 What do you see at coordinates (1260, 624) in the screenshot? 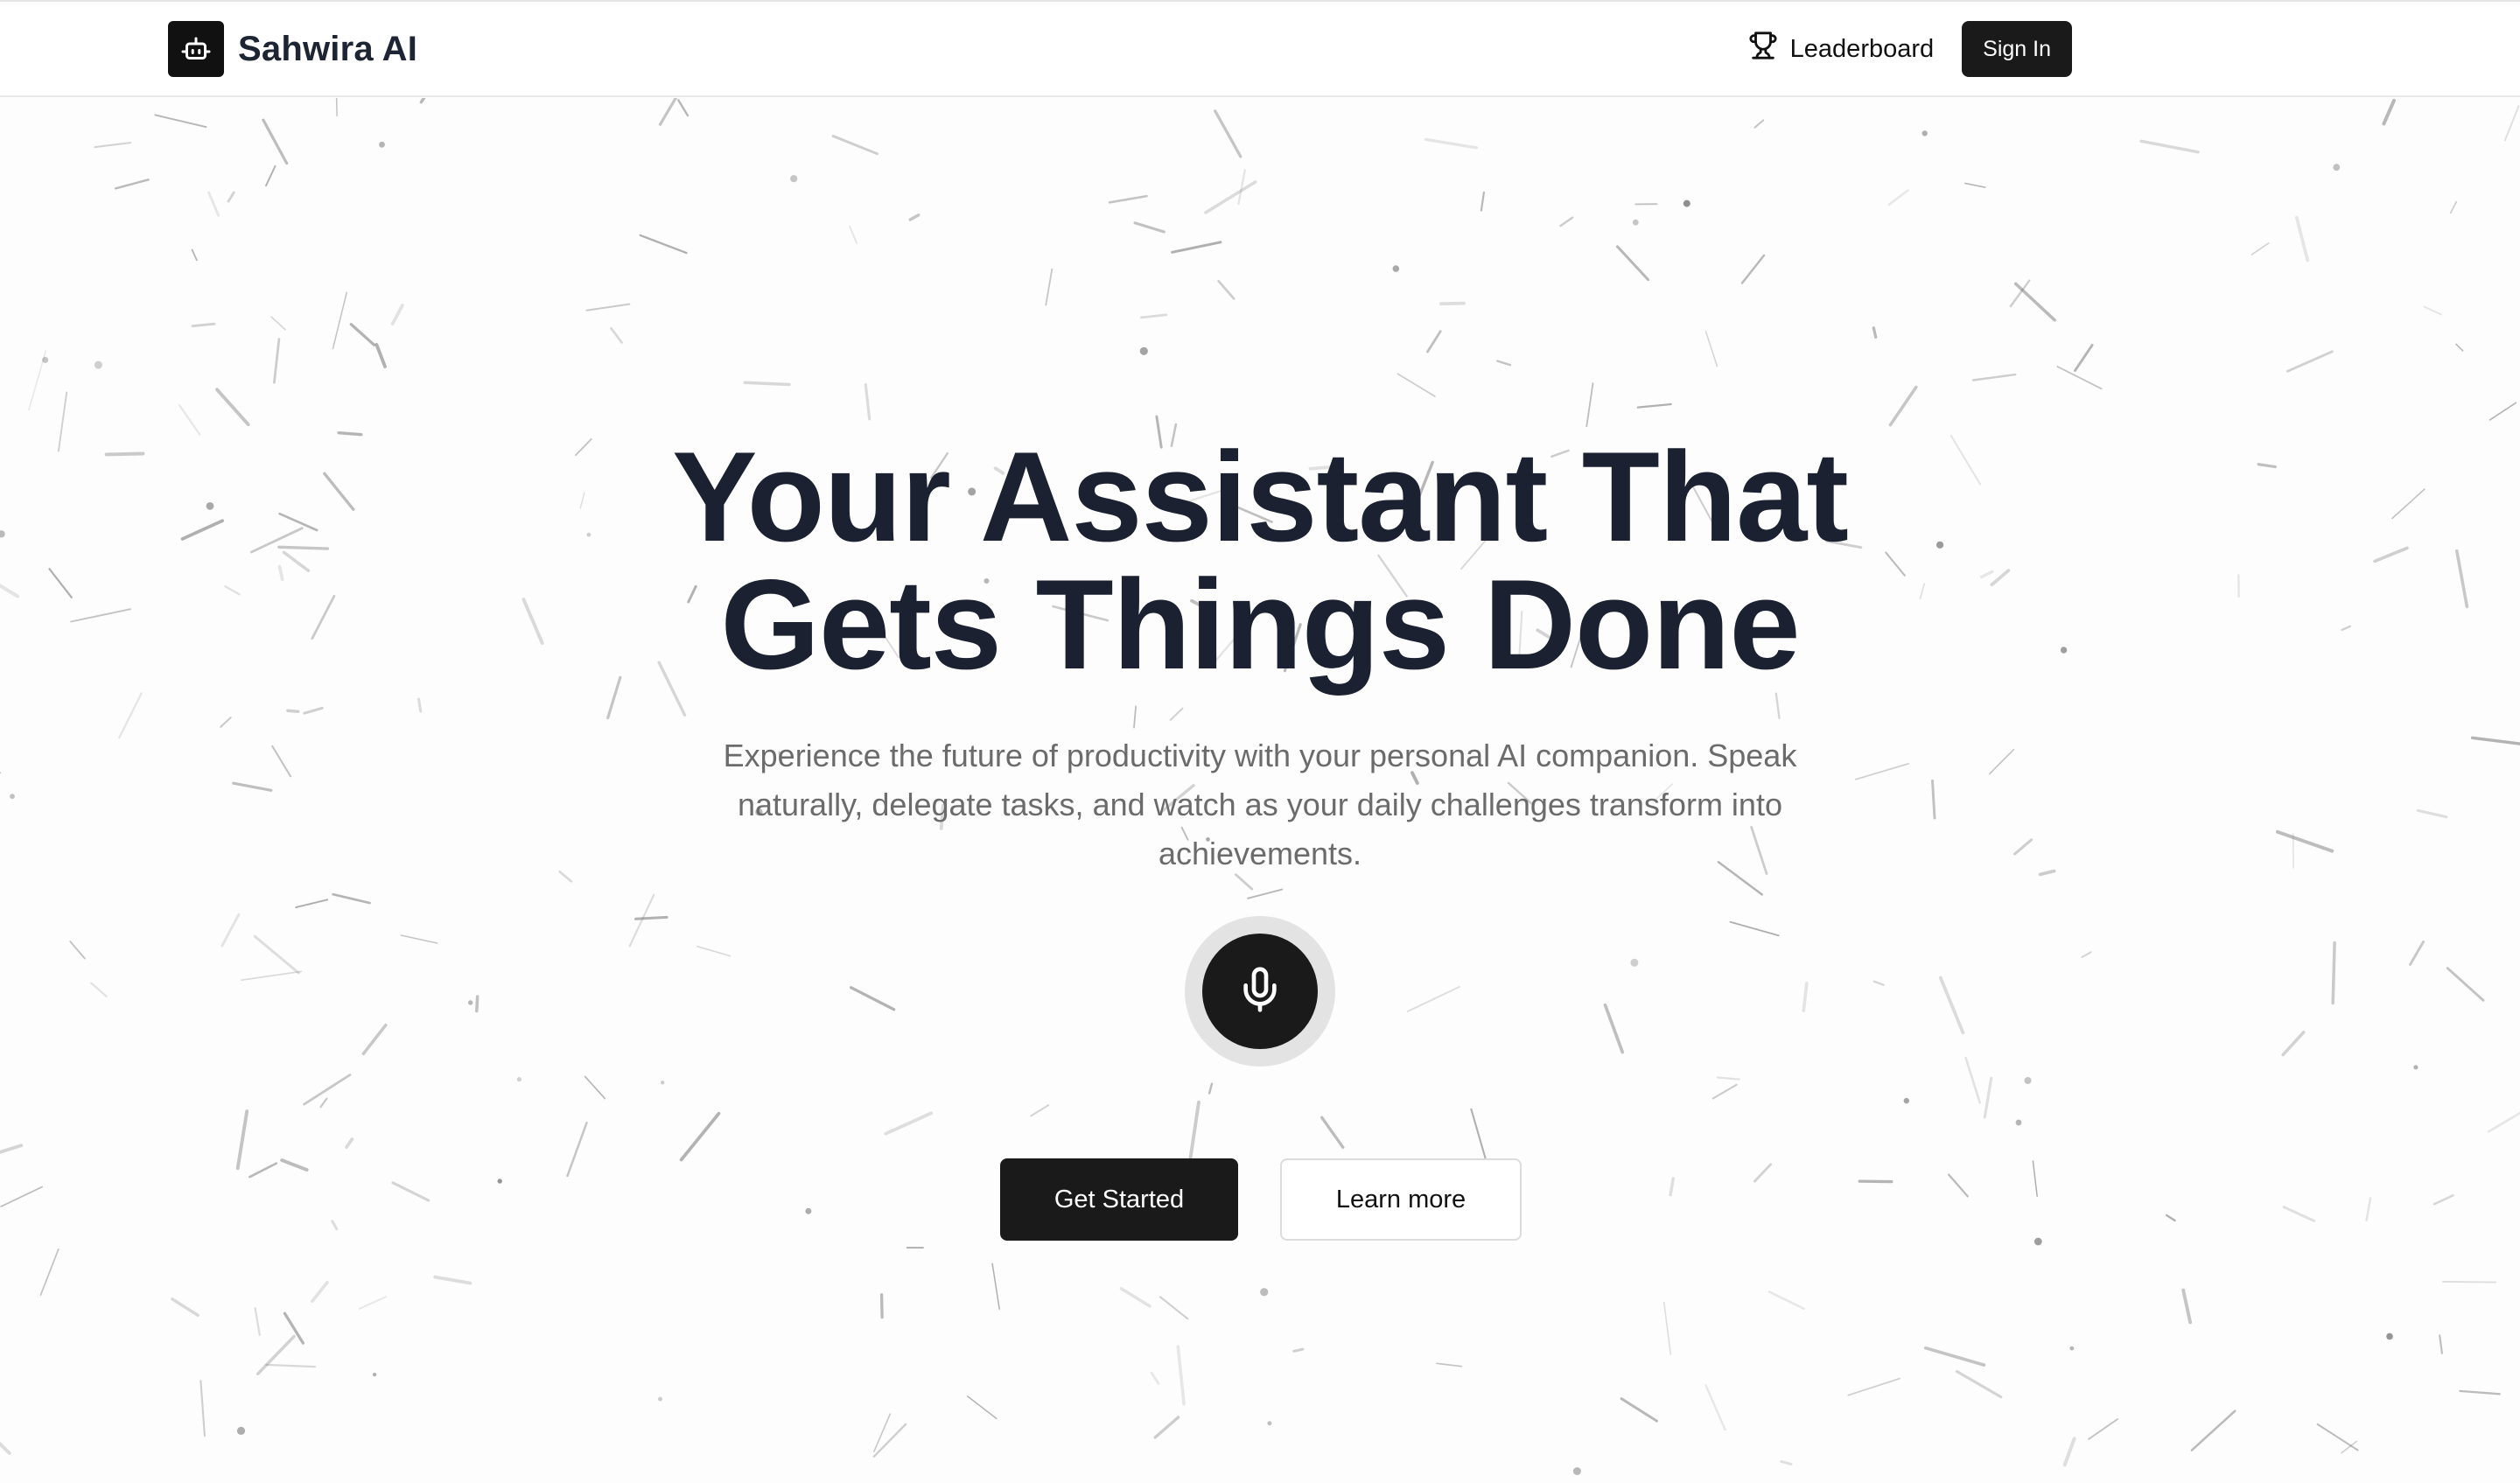
I see `hero-title-line-2: Gets Things Done` at bounding box center [1260, 624].